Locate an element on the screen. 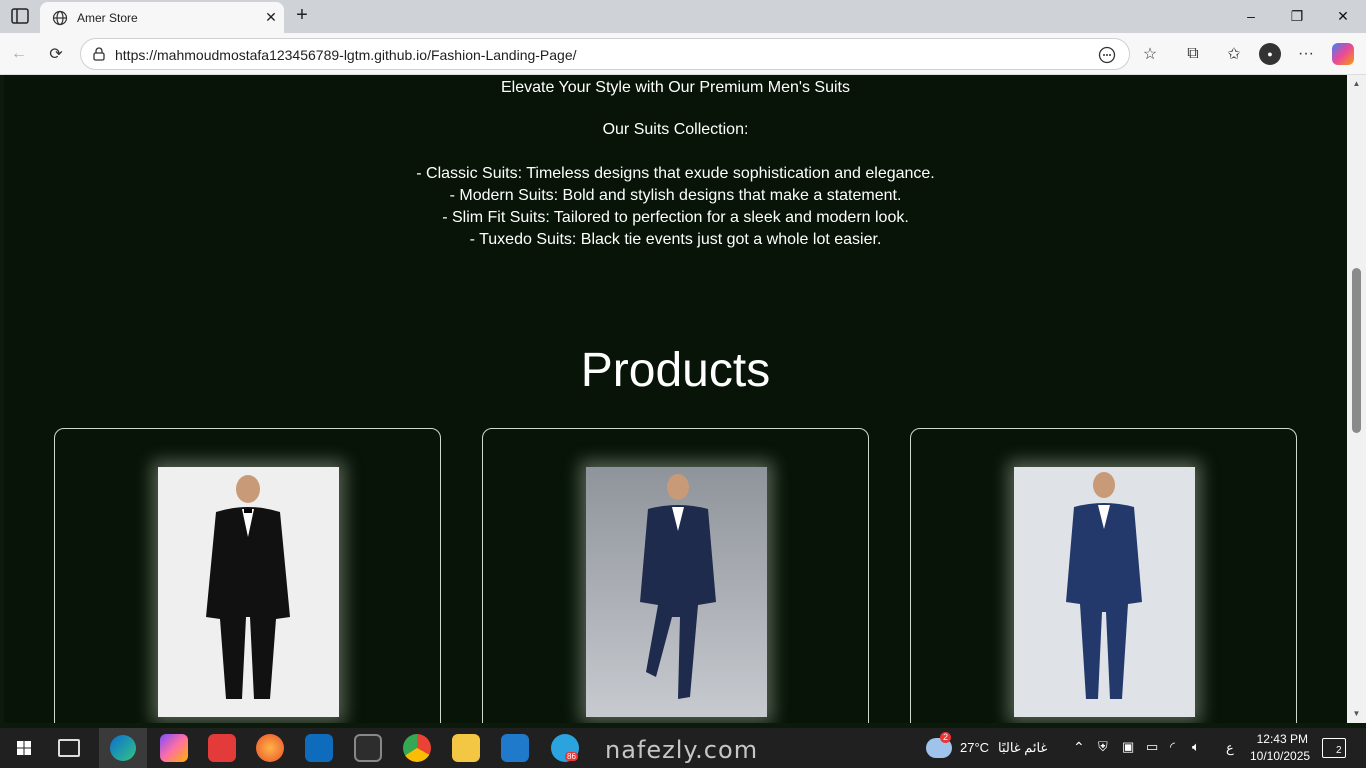 This screenshot has height=768, width=1366. language-indicator: ع is located at coordinates (1230, 748).